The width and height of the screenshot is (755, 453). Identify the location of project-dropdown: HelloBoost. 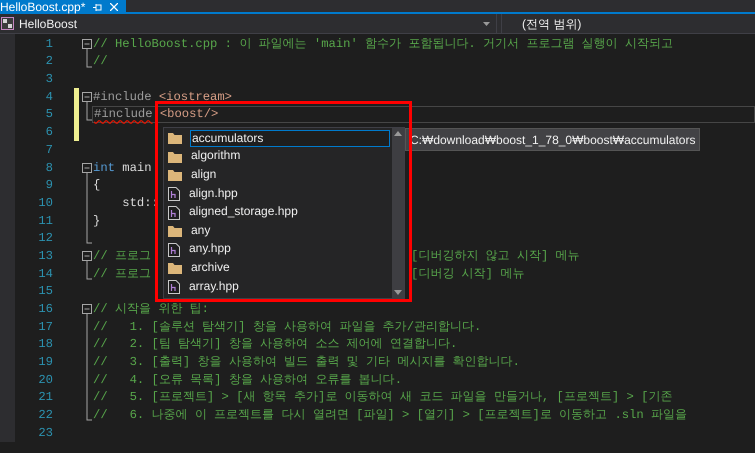
(248, 23).